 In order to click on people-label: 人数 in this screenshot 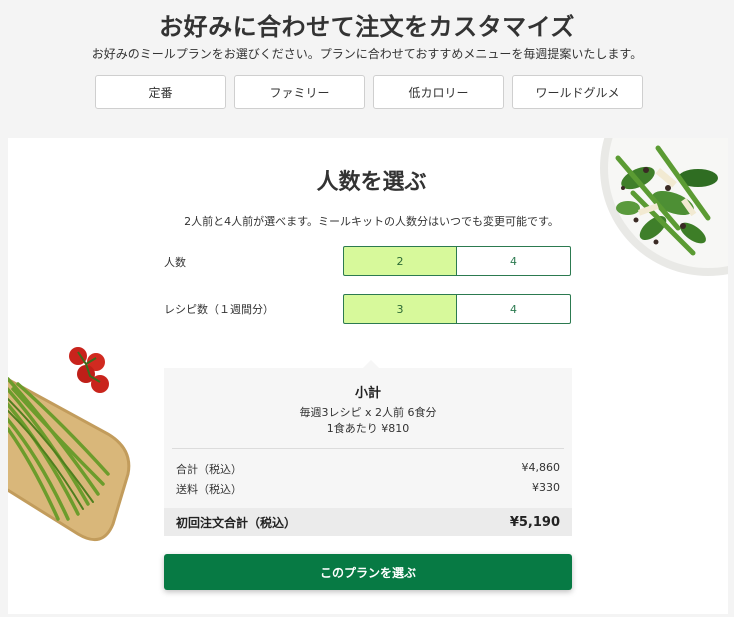, I will do `click(175, 262)`.